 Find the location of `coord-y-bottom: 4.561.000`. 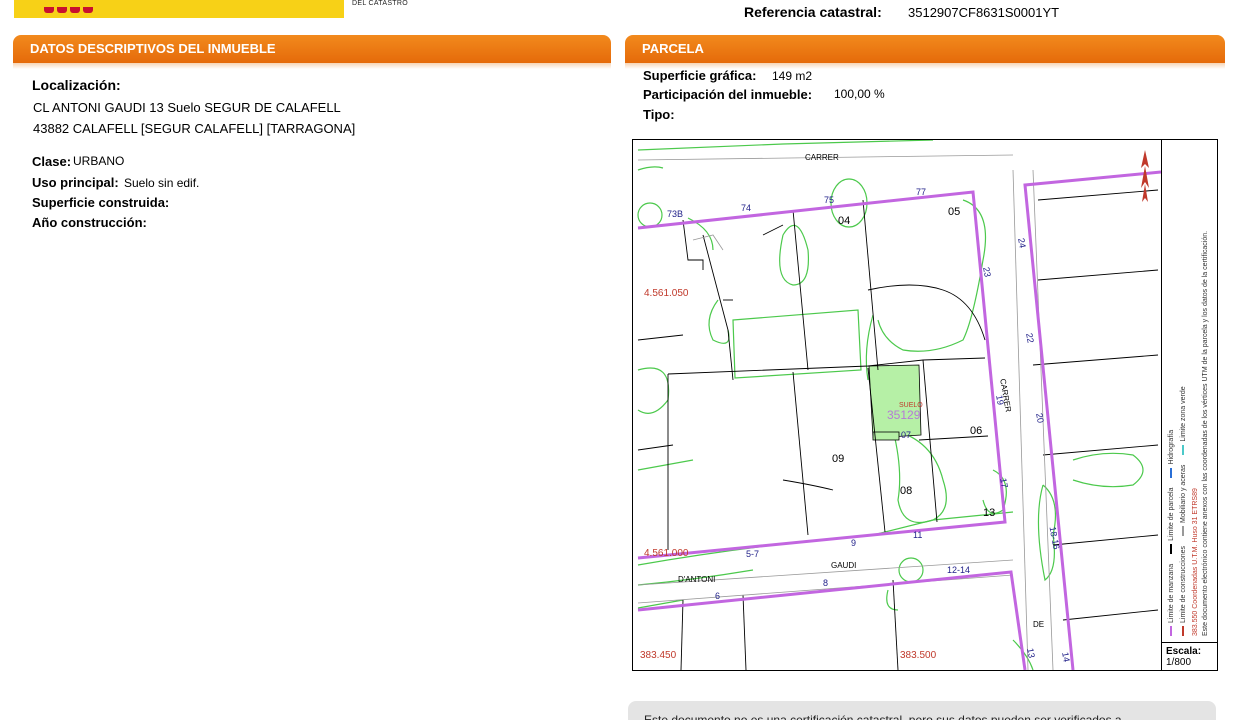

coord-y-bottom: 4.561.000 is located at coordinates (666, 553).